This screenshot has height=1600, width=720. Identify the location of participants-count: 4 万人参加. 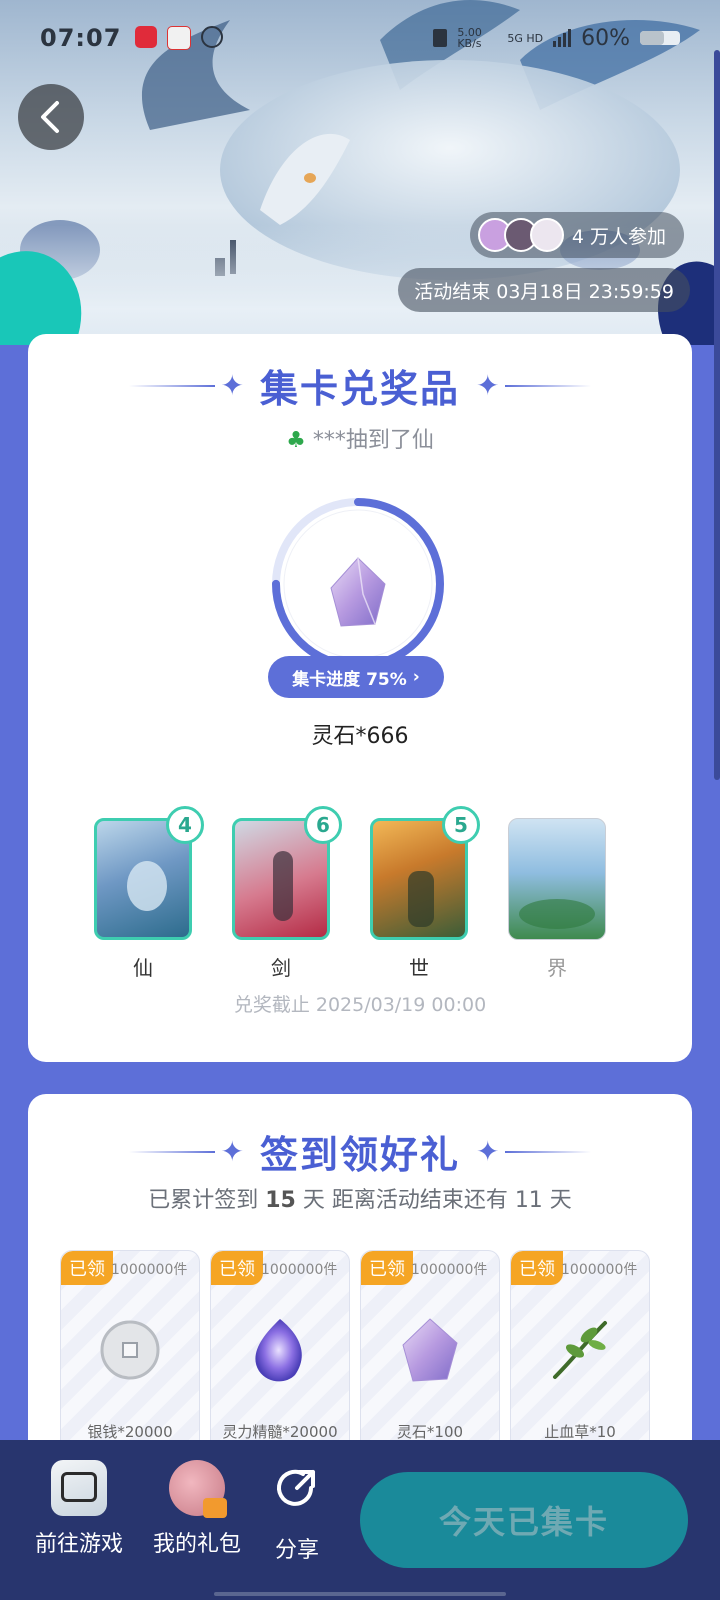
(618, 236).